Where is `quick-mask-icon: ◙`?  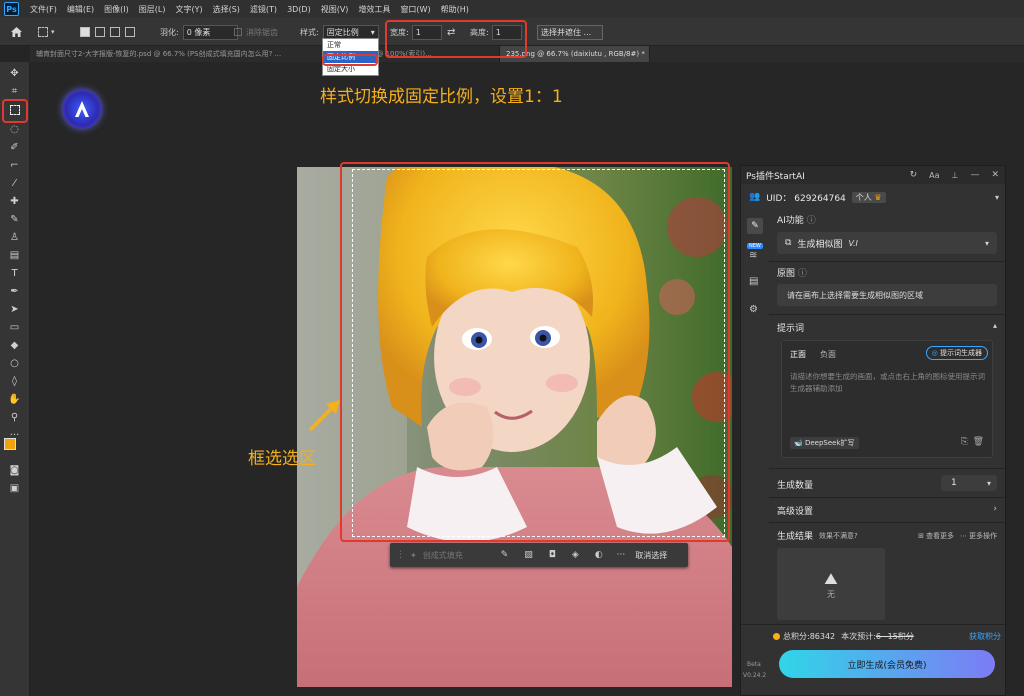
quick-mask-icon: ◙ is located at coordinates (14, 470).